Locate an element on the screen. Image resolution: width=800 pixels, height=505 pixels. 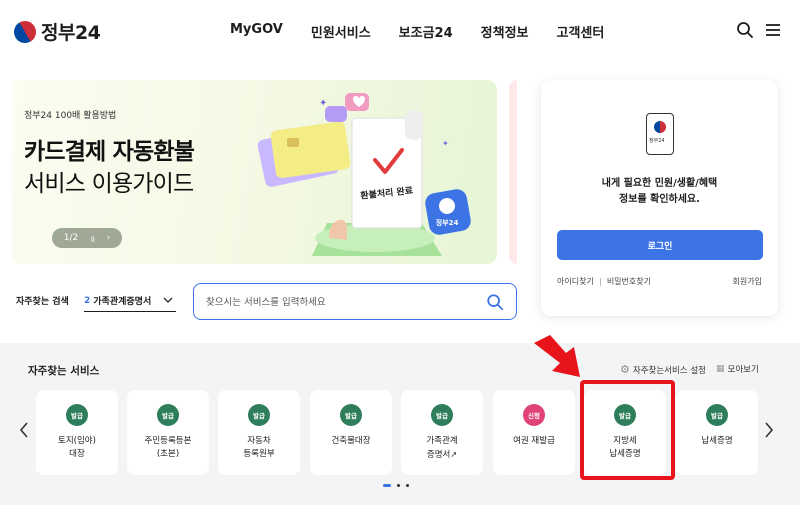
service-card-label: 주민등록등본 (초본) is located at coordinates (168, 448).